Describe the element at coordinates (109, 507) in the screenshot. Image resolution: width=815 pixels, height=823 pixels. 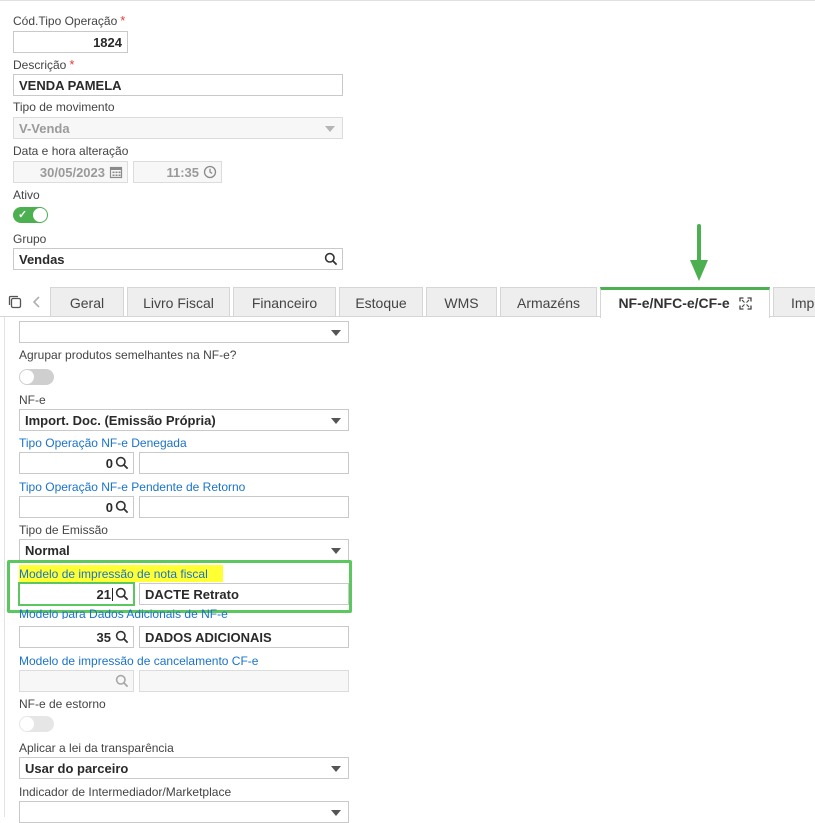
I see `pendente-code: 0` at that location.